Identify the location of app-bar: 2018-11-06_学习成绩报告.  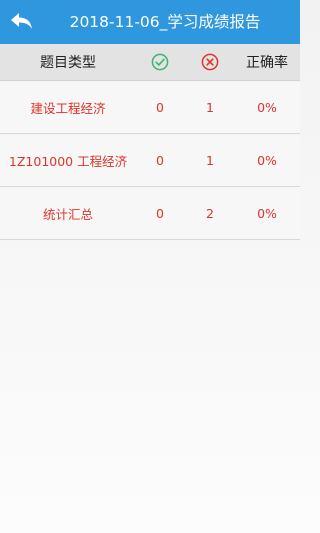
(150, 22).